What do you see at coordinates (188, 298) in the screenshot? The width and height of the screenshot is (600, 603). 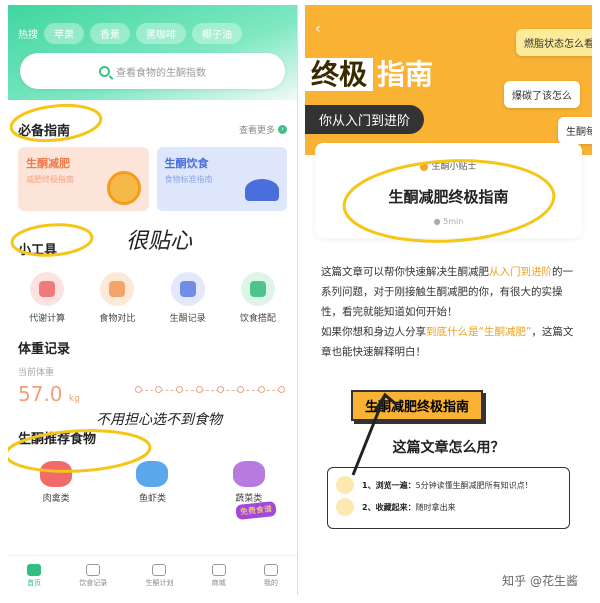 I see `tool-keto-record: 生酮记录` at bounding box center [188, 298].